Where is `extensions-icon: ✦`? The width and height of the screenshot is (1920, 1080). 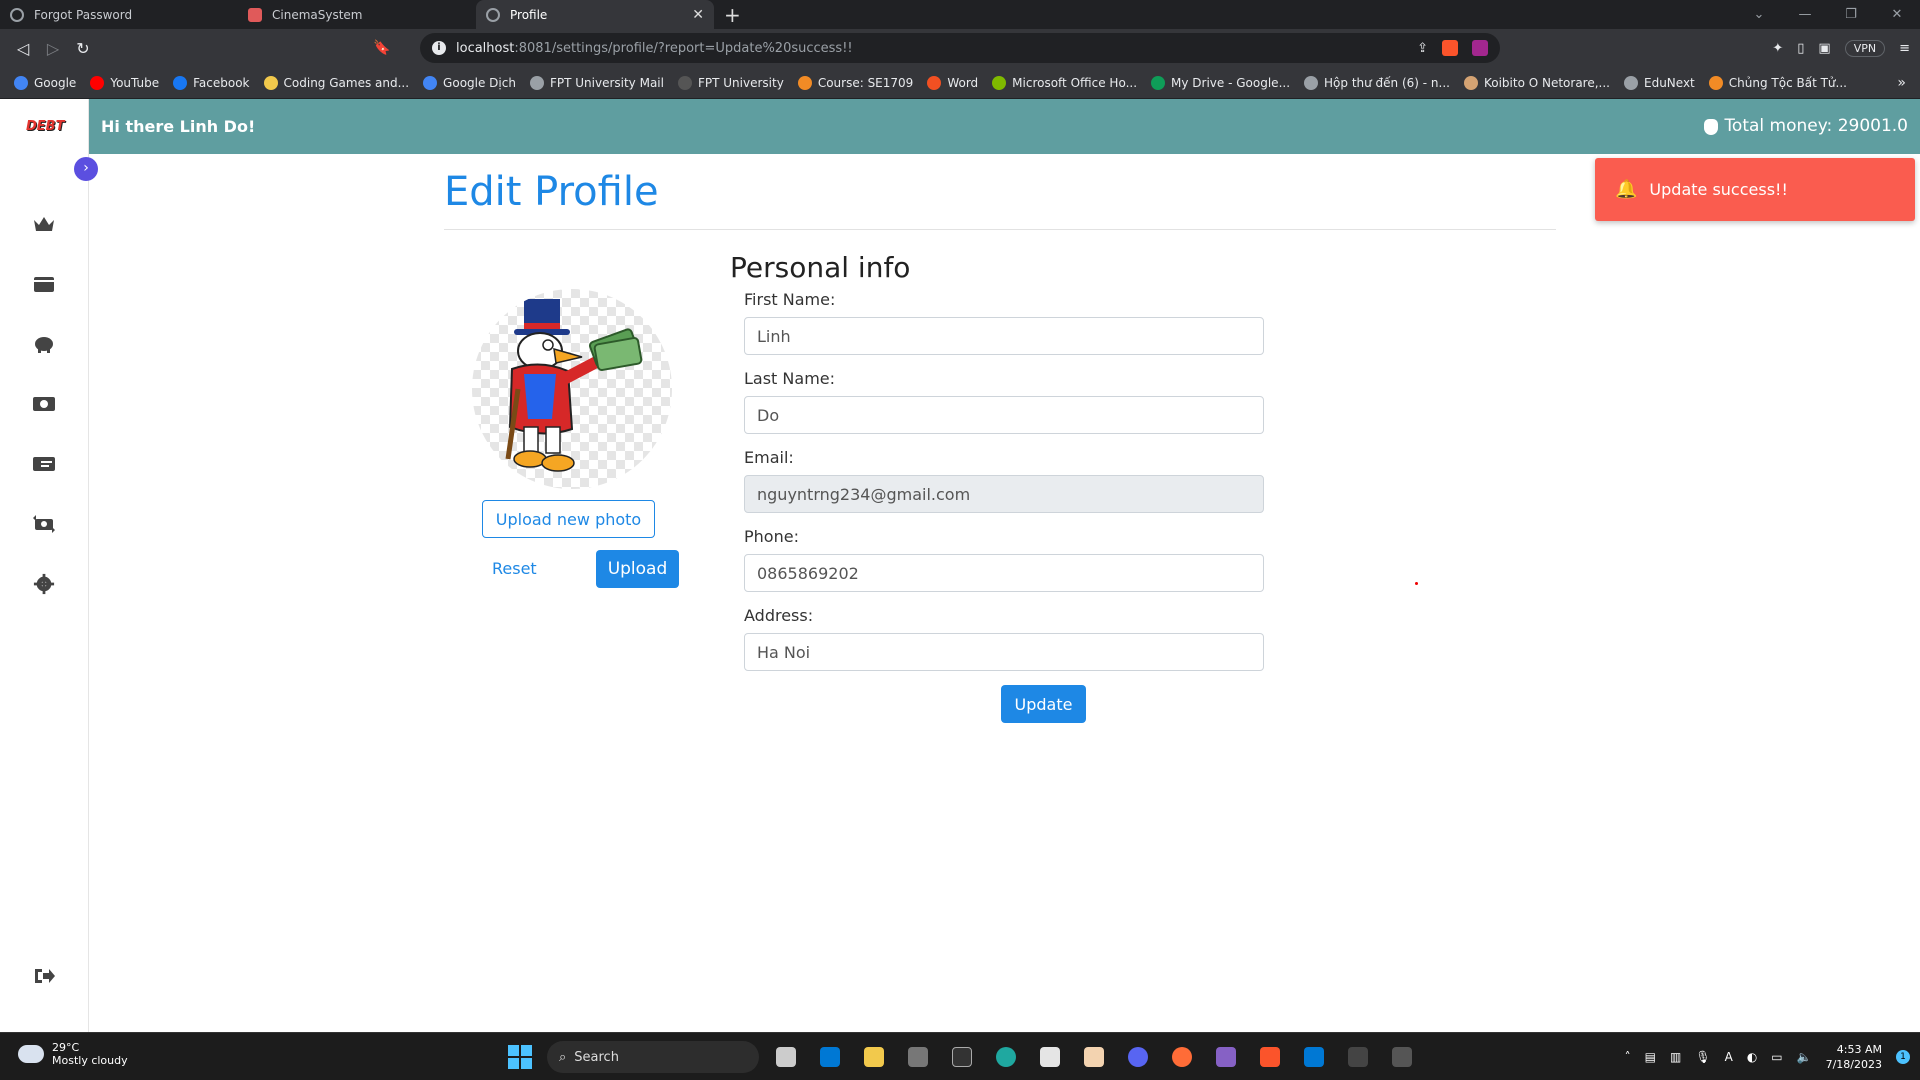 extensions-icon: ✦ is located at coordinates (1777, 48).